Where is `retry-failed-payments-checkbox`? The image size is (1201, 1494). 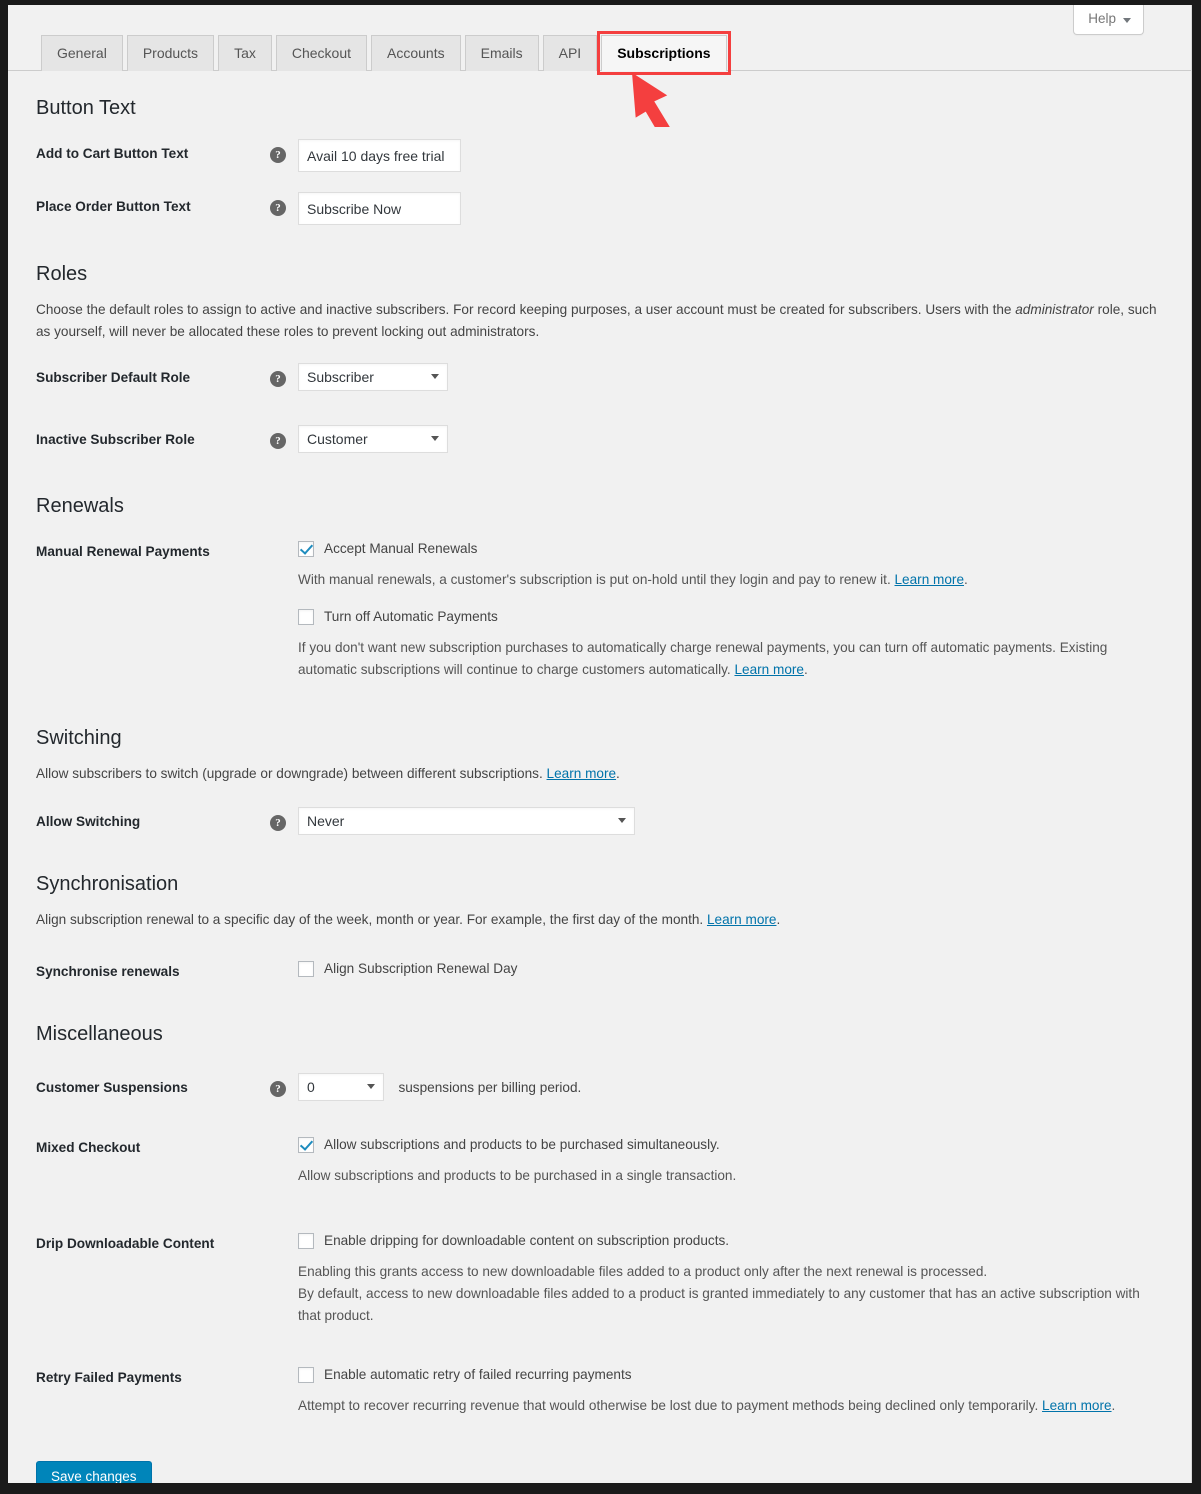 retry-failed-payments-checkbox is located at coordinates (306, 1374).